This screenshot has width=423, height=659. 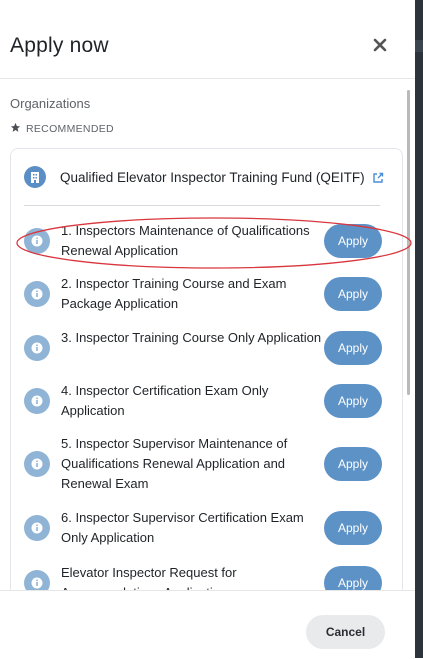 I want to click on building-icon, so click(x=35, y=177).